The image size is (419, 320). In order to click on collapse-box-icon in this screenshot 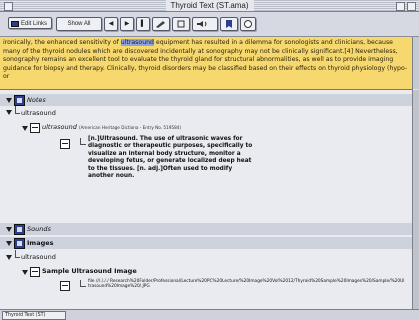, I will do `click(411, 6)`.